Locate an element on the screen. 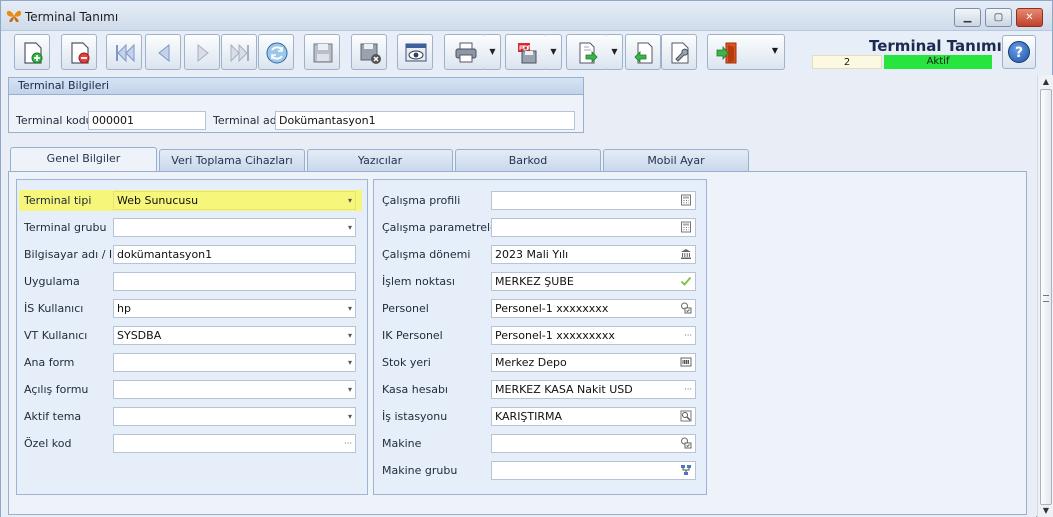  computer-name-input: dokümantasyon1 is located at coordinates (234, 254).